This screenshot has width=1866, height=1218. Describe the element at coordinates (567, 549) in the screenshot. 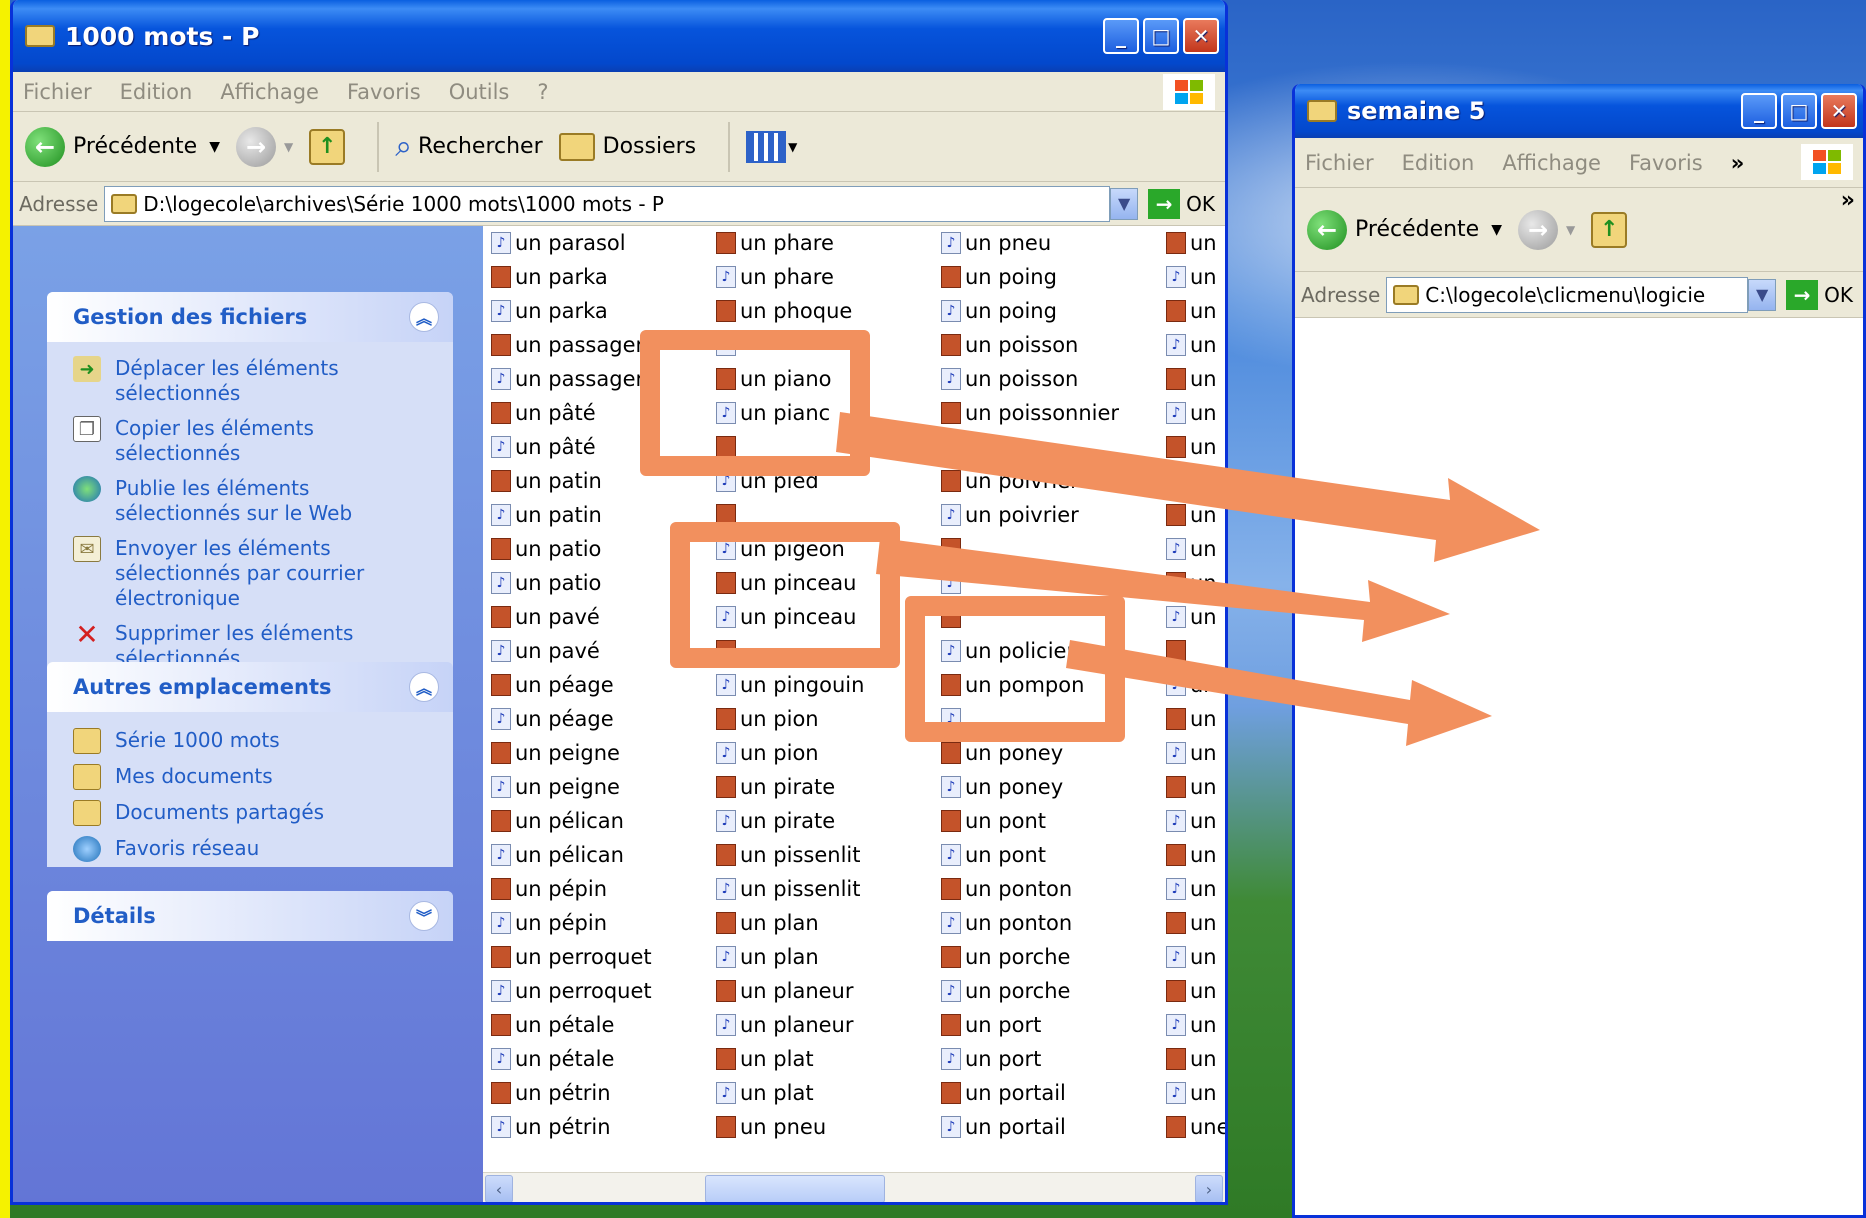

I see `file-item: un patio` at that location.